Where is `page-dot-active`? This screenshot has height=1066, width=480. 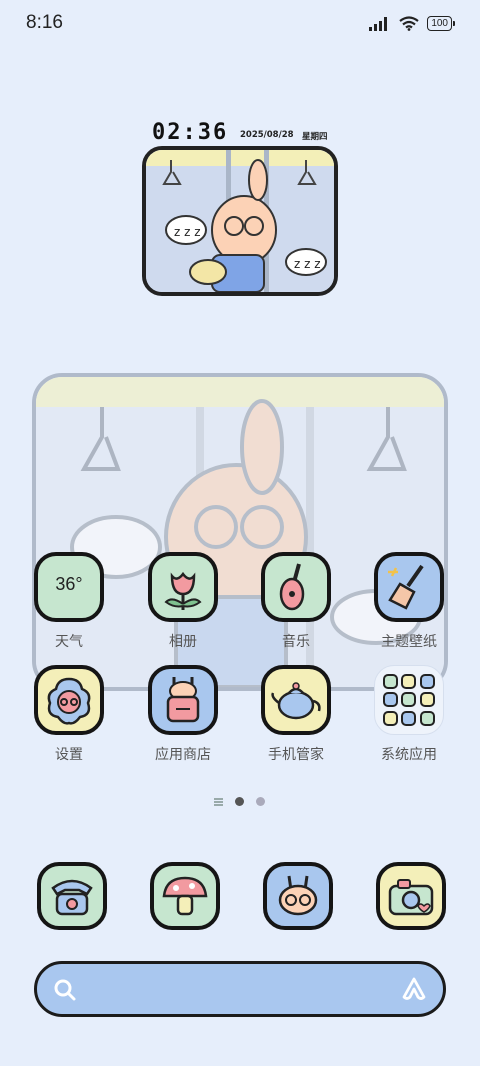
page-dot-active is located at coordinates (239, 801).